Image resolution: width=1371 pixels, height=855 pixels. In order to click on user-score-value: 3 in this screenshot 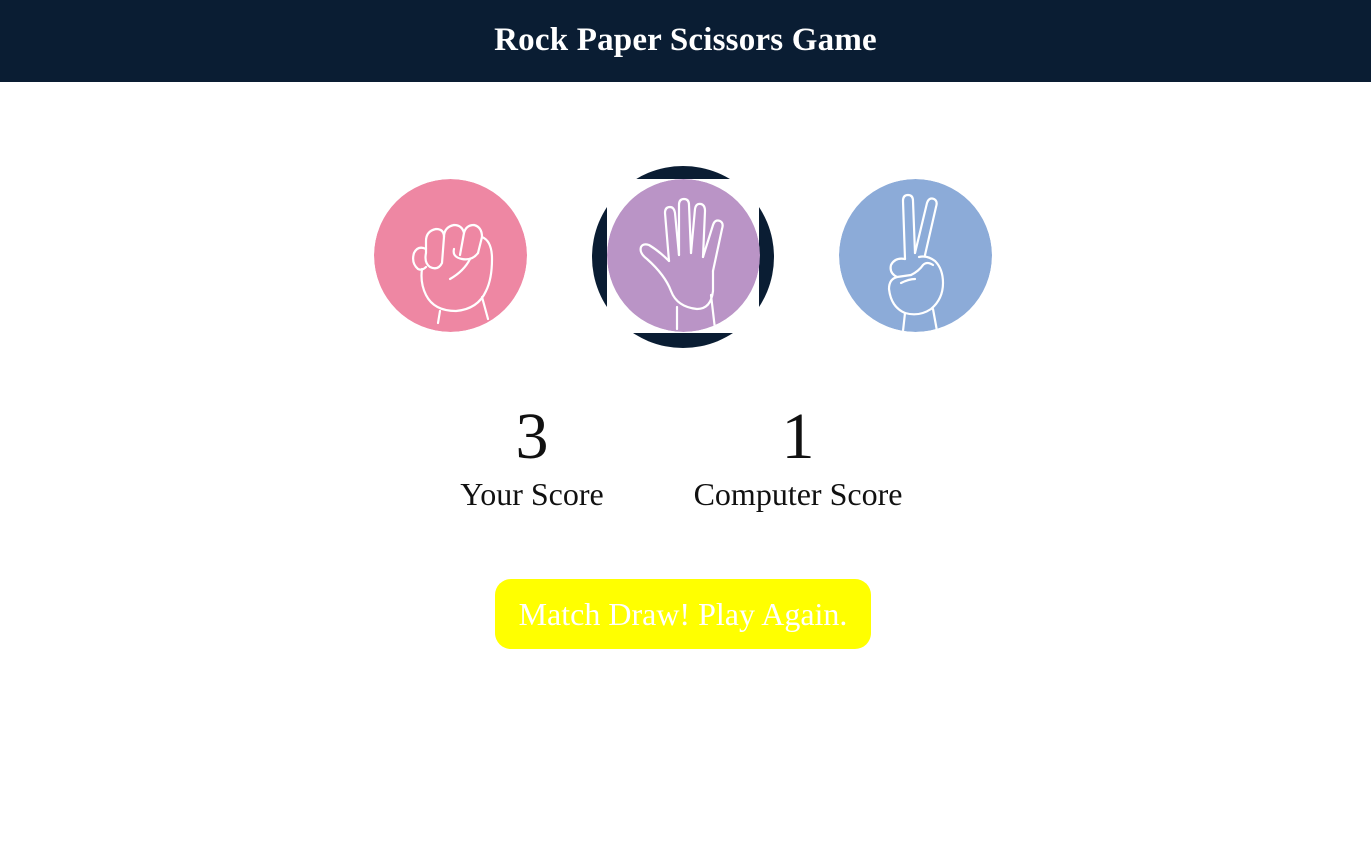, I will do `click(532, 436)`.